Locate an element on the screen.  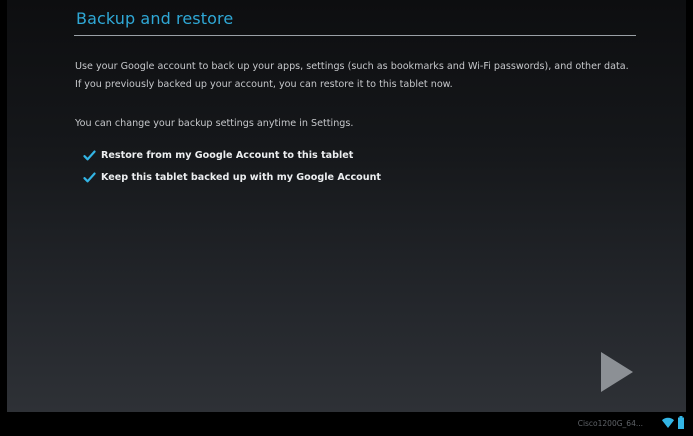
wifi-icon is located at coordinates (668, 422).